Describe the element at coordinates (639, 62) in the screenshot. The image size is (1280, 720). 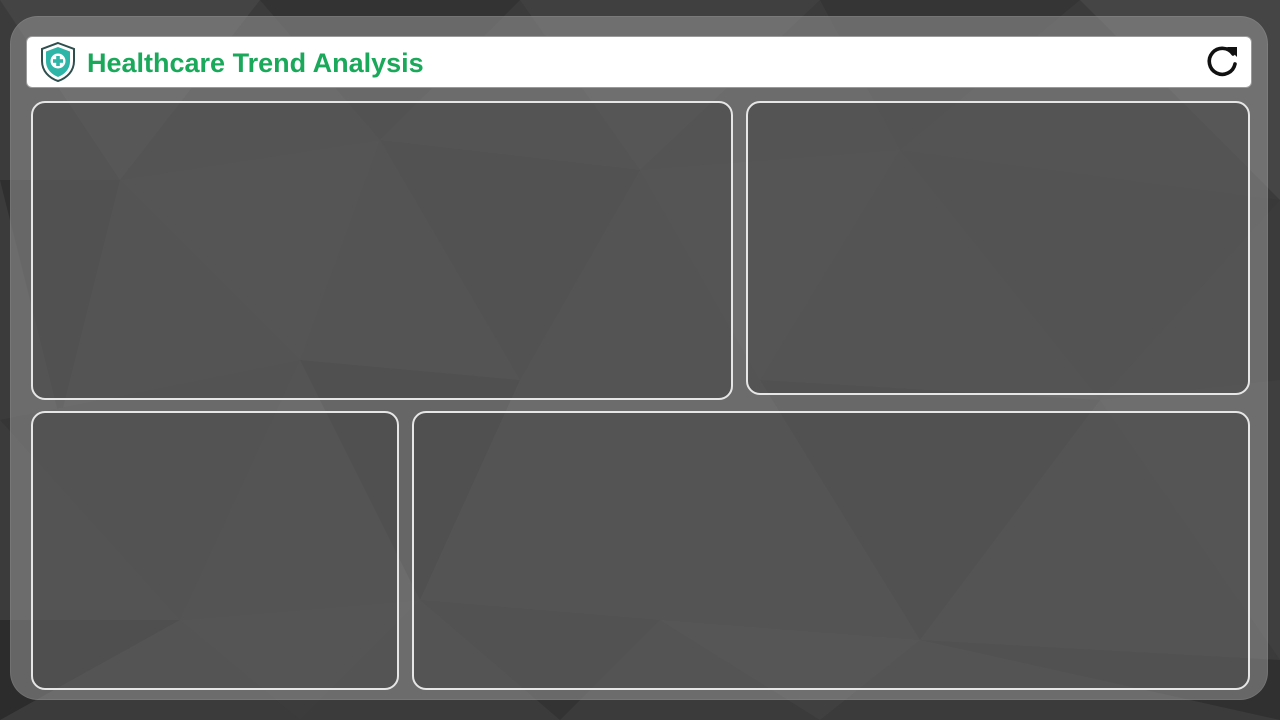
I see `header-bar: Healthcare Trend Analysis` at that location.